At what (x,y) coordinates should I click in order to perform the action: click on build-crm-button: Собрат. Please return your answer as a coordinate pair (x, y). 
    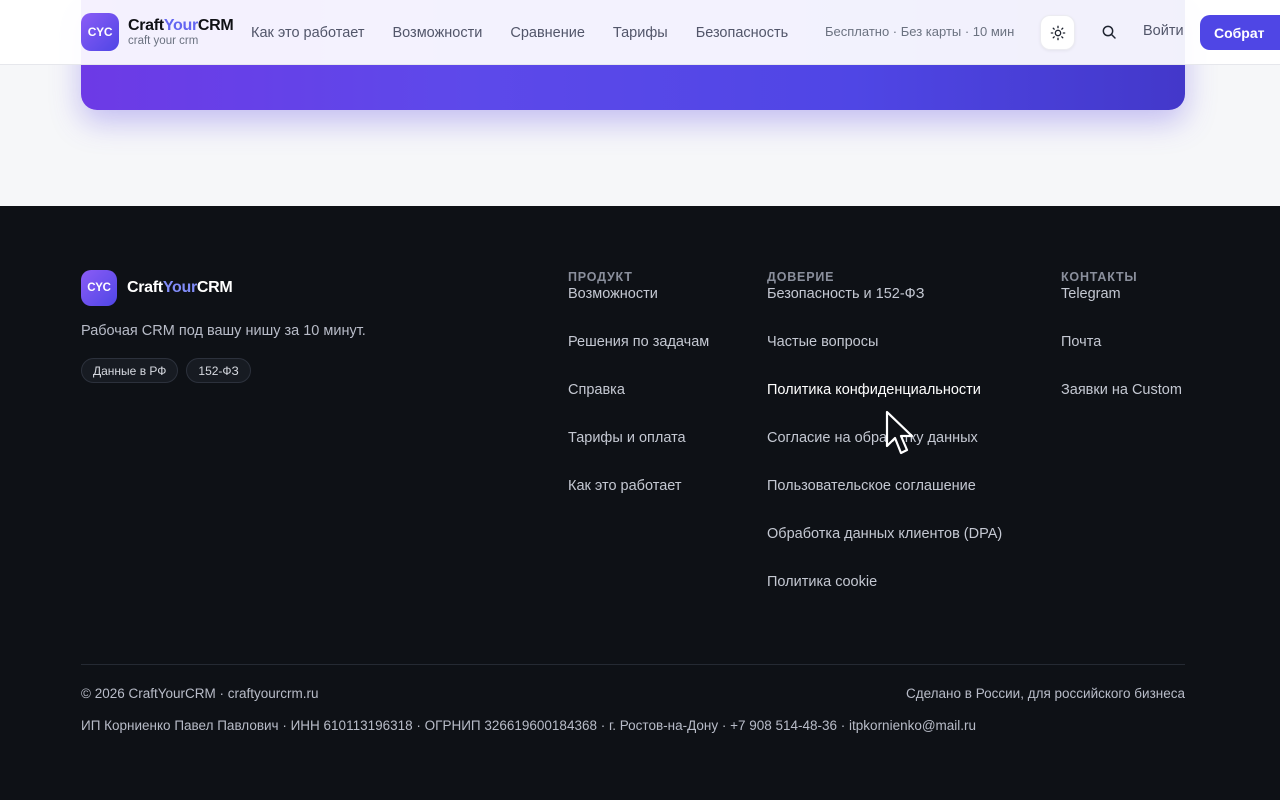
    Looking at the image, I should click on (1240, 32).